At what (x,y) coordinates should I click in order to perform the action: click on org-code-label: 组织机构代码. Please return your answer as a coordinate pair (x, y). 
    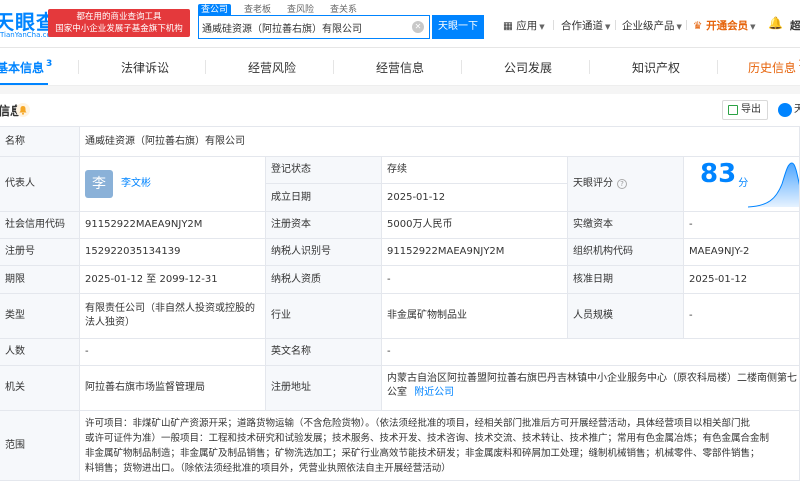
    Looking at the image, I should click on (626, 252).